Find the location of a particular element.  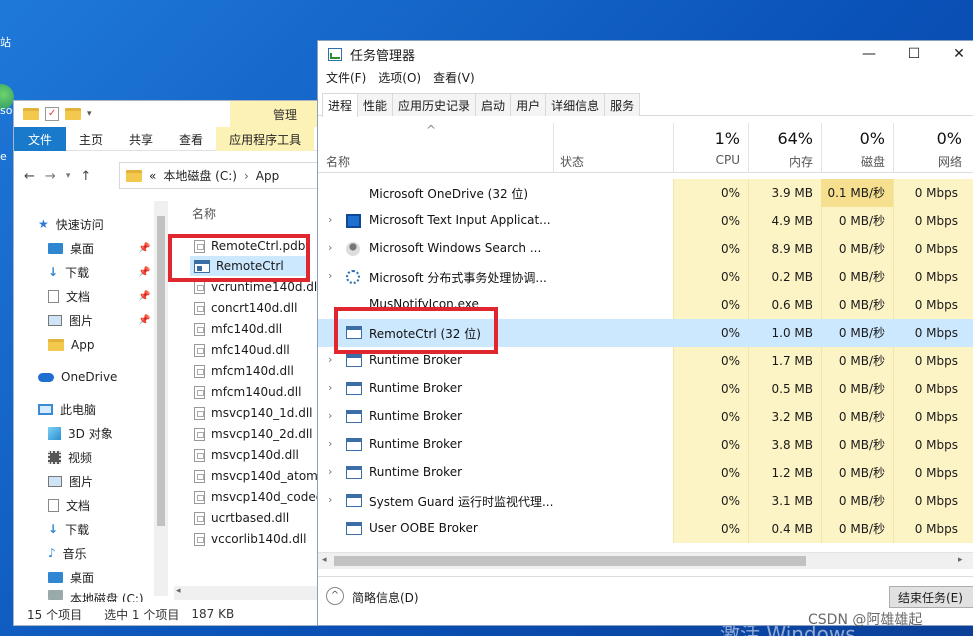

nav-videos: 视频 is located at coordinates (70, 457).